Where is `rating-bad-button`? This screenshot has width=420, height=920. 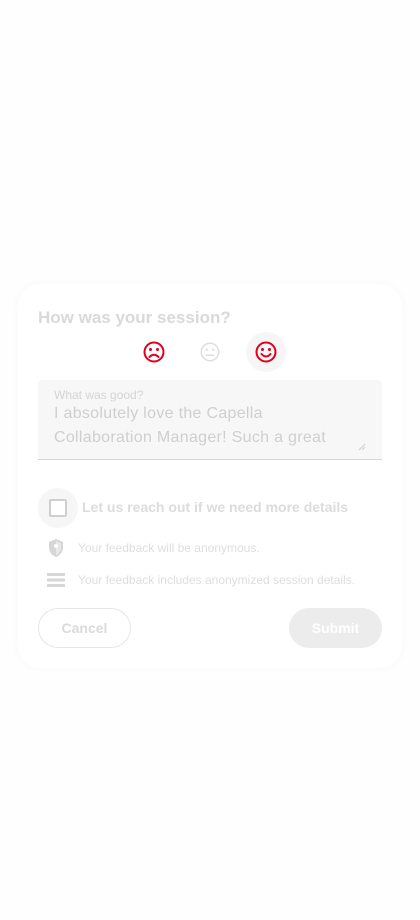
rating-bad-button is located at coordinates (154, 352).